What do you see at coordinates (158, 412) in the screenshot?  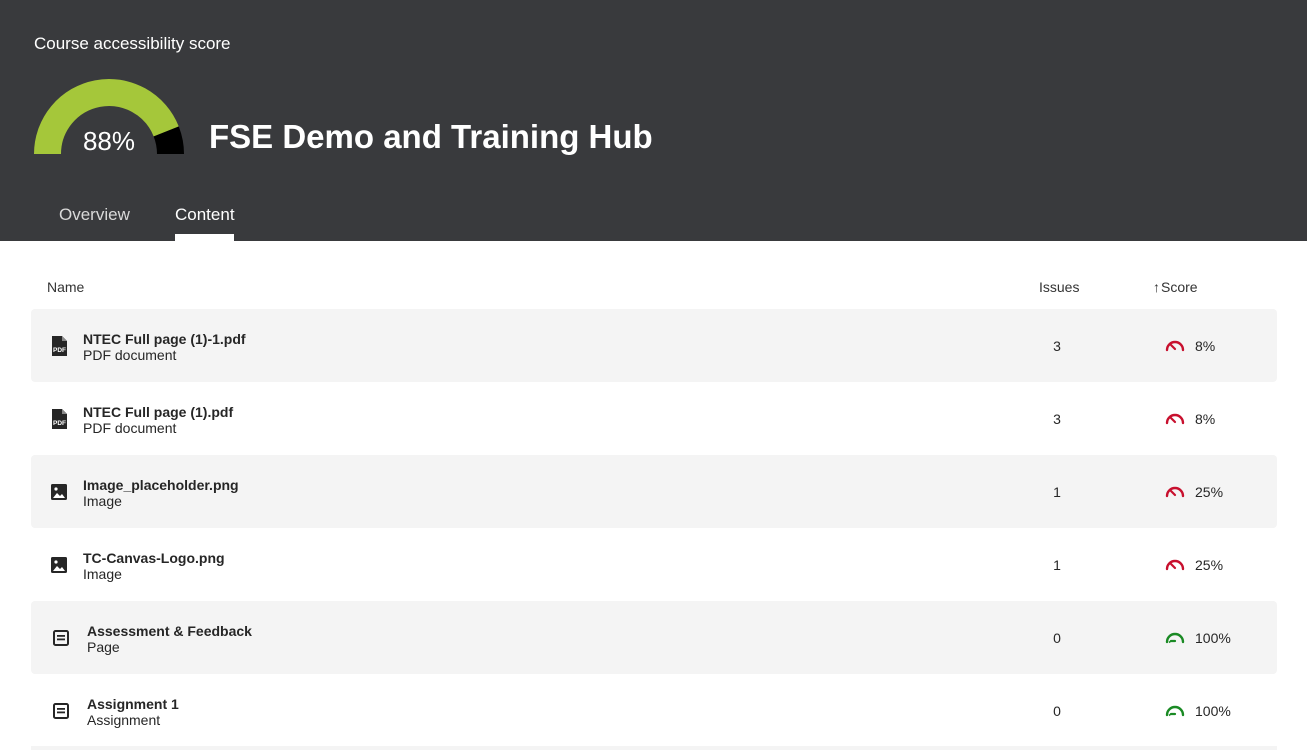 I see `row-name: NTEC Full page (1).pdf` at bounding box center [158, 412].